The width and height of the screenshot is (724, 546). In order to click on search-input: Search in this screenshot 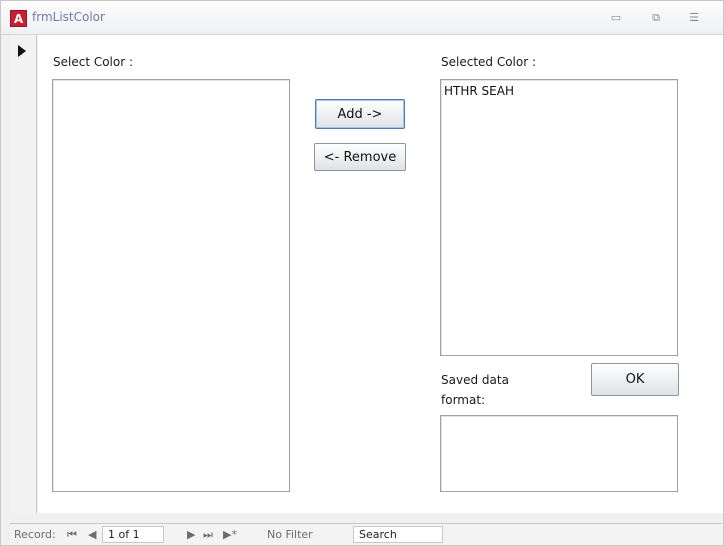, I will do `click(398, 534)`.